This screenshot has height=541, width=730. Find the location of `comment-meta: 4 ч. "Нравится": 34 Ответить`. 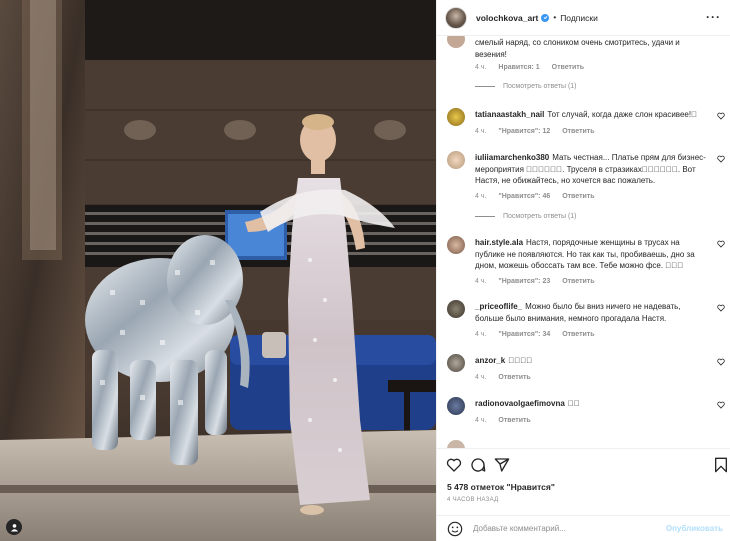

comment-meta: 4 ч. "Нравится": 34 Ответить is located at coordinates (540, 334).